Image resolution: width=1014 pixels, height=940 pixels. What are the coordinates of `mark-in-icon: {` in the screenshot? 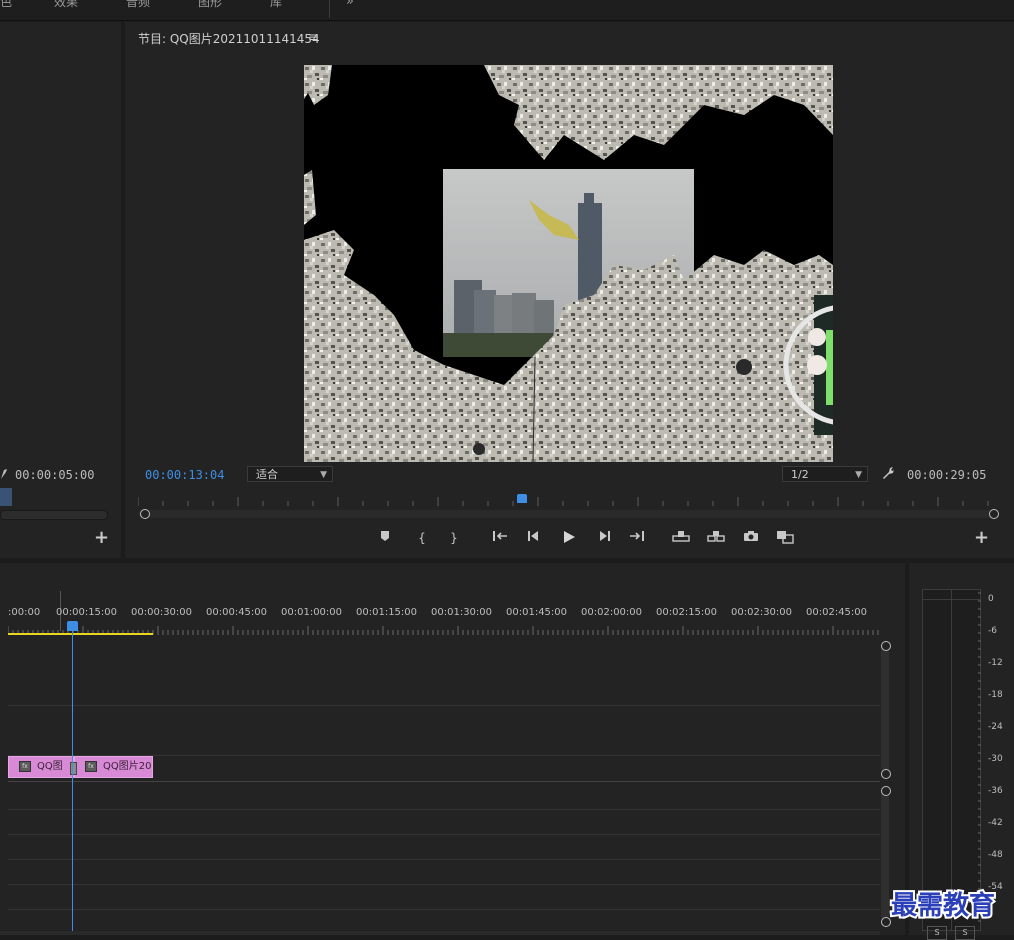 It's located at (422, 538).